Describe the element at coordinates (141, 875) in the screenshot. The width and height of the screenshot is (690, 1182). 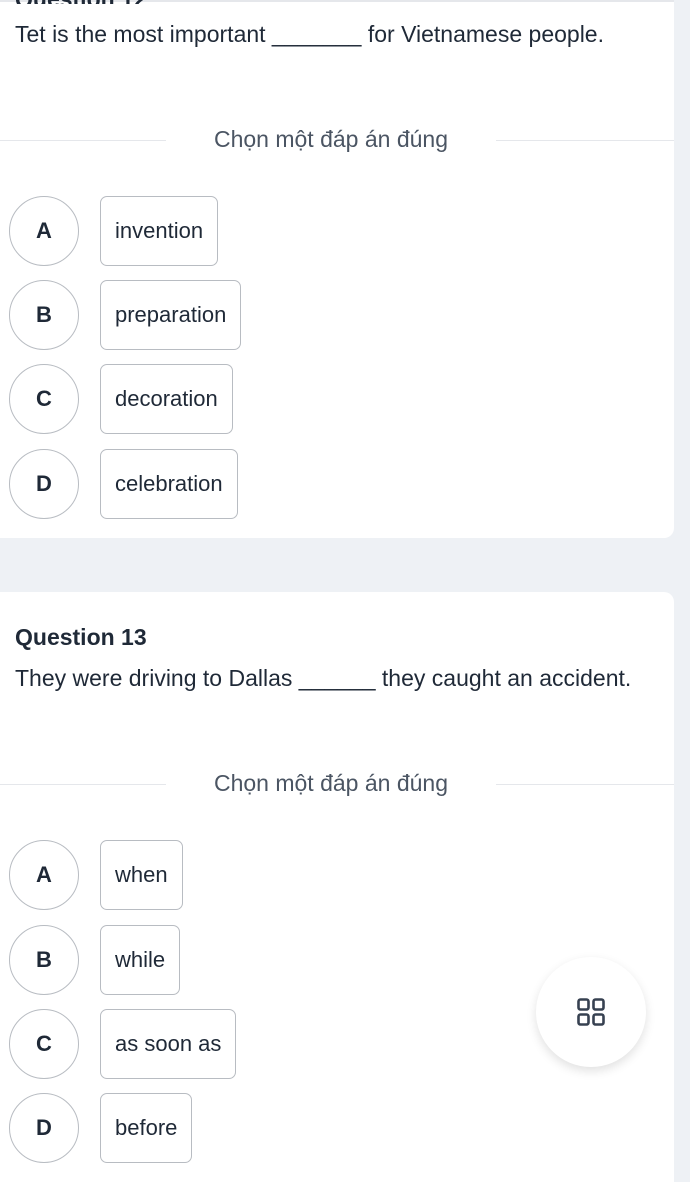
I see `option-answer: when` at that location.